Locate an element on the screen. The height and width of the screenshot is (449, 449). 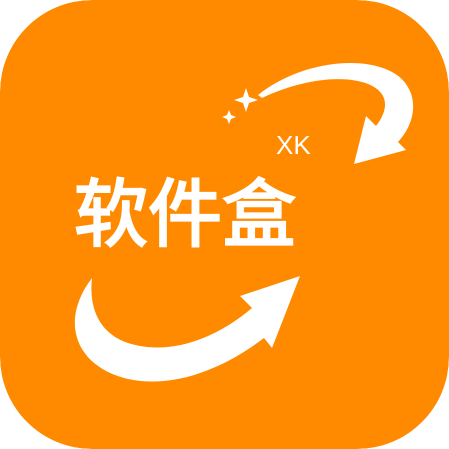
app-name-wordmark: 软件盒 is located at coordinates (185, 215).